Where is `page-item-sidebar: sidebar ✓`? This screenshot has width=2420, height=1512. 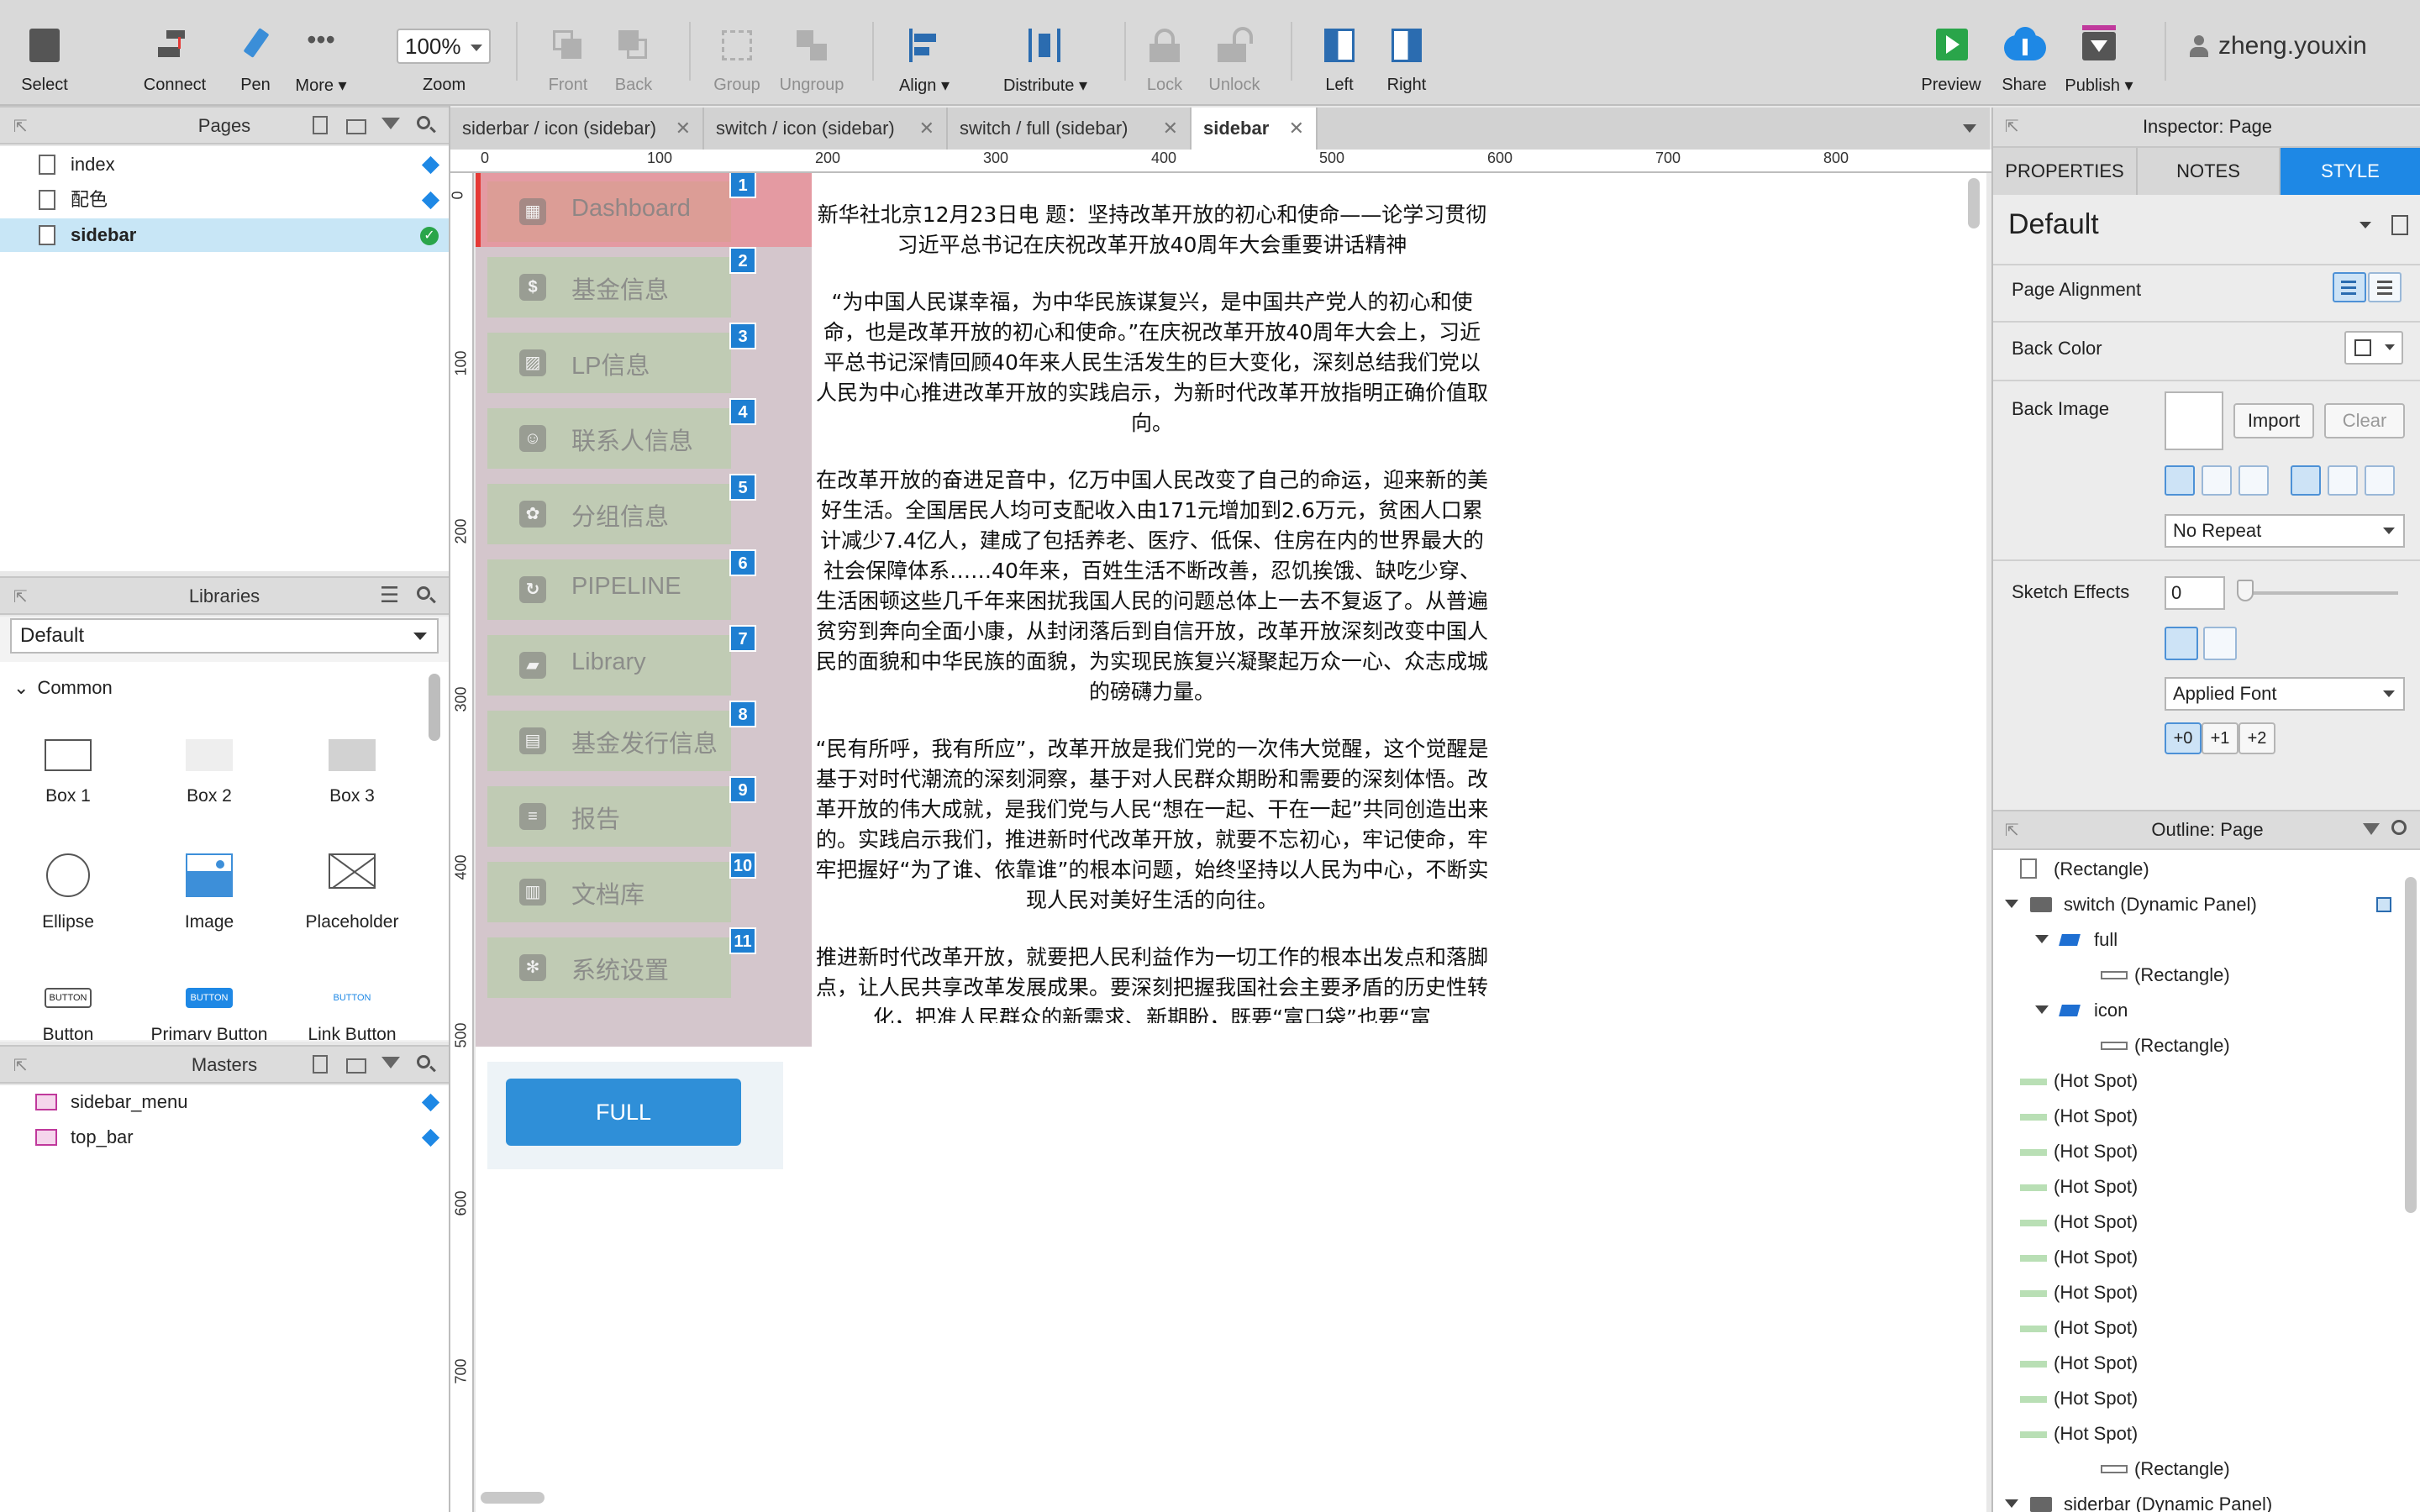
page-item-sidebar: sidebar ✓ is located at coordinates (225, 235).